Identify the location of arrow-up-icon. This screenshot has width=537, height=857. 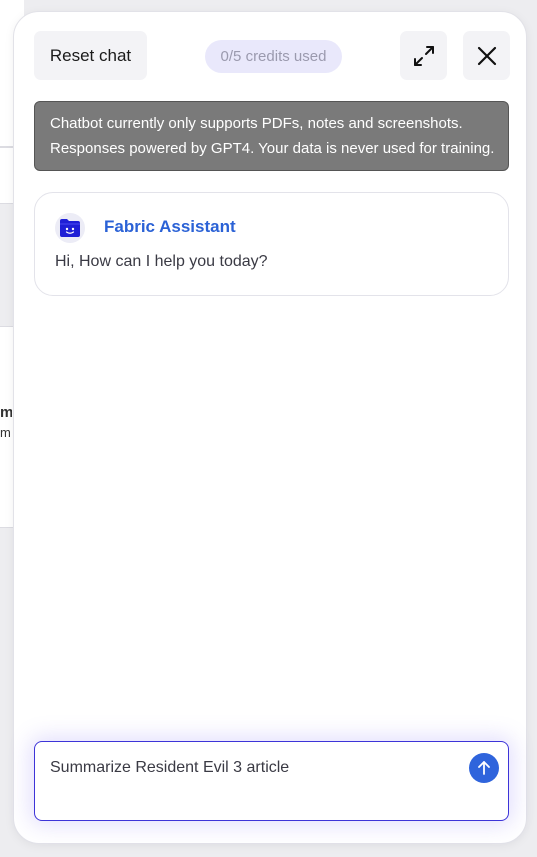
(484, 768).